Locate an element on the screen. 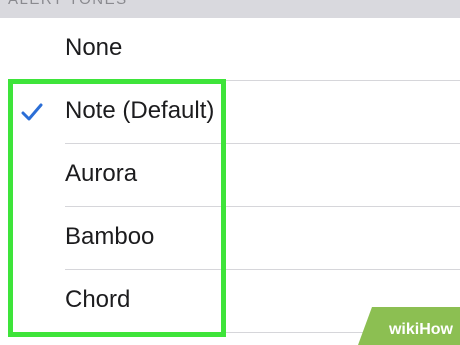 This screenshot has height=345, width=460. section-header: ALERT TONES is located at coordinates (230, 9).